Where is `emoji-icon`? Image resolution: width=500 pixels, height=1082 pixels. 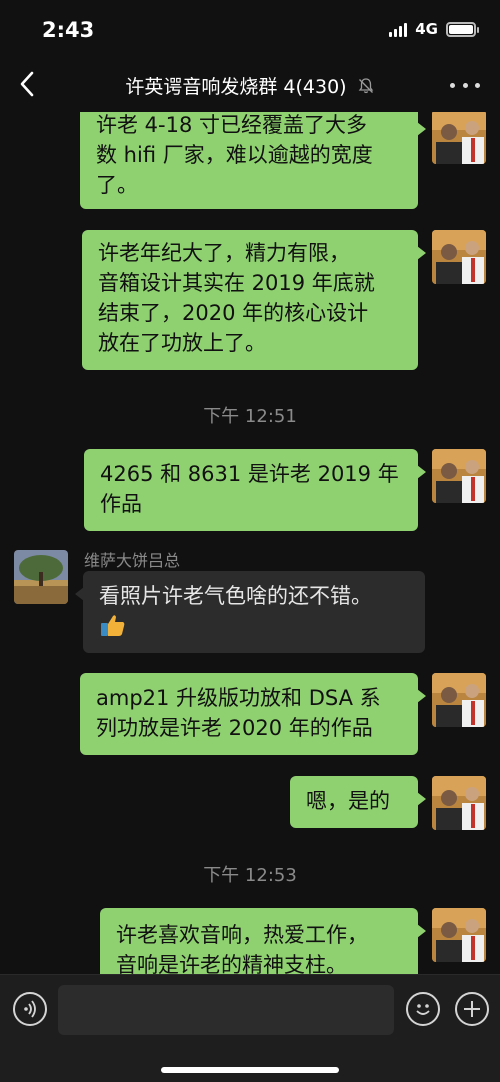
emoji-icon is located at coordinates (423, 1009).